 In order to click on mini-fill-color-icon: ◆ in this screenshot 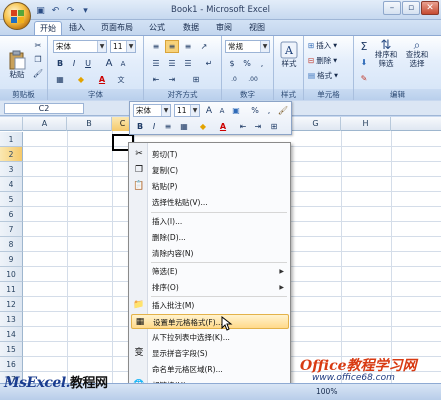, I will do `click(203, 126)`.